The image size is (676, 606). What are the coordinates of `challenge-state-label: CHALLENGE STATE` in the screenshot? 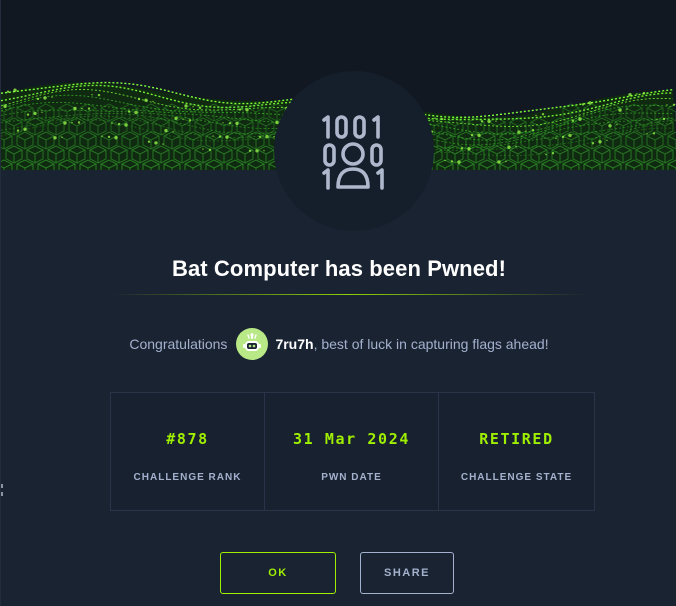 It's located at (516, 477).